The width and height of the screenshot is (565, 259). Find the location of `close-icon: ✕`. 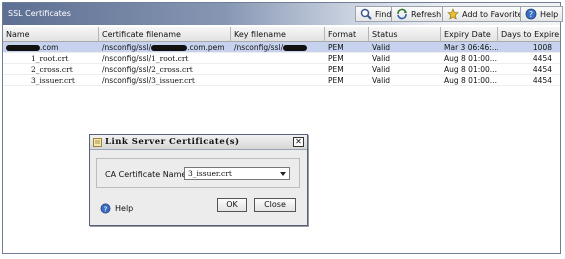

close-icon: ✕ is located at coordinates (298, 141).